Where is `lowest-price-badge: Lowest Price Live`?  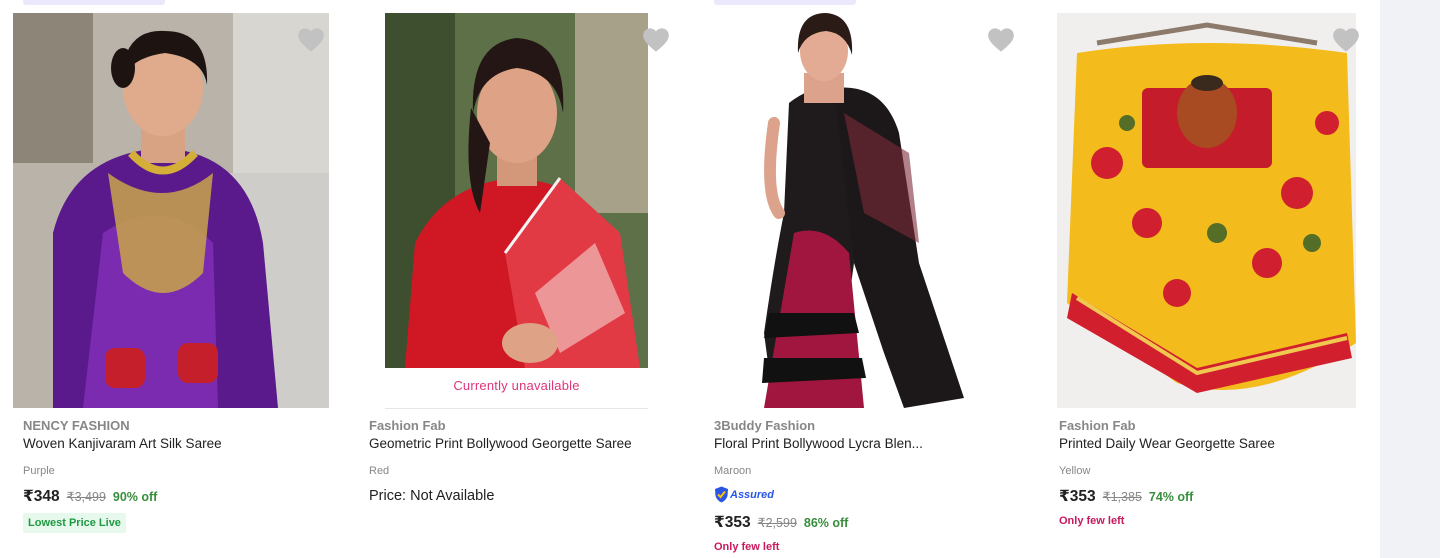
lowest-price-badge: Lowest Price Live is located at coordinates (74, 523).